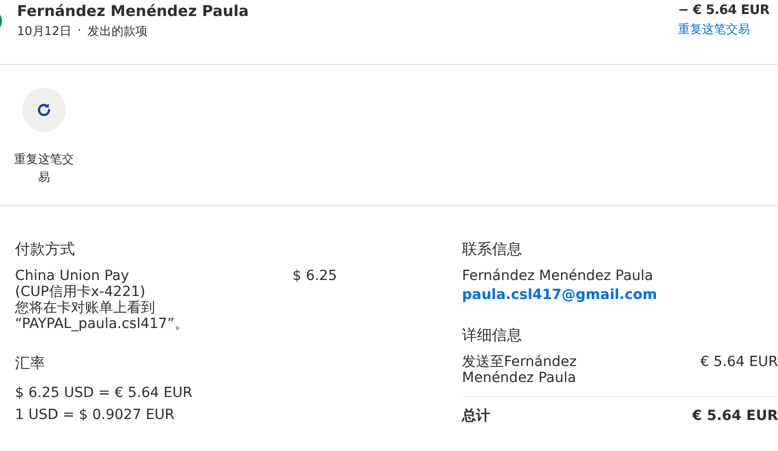 The image size is (778, 451). What do you see at coordinates (45, 249) in the screenshot?
I see `section-title: 付款方式` at bounding box center [45, 249].